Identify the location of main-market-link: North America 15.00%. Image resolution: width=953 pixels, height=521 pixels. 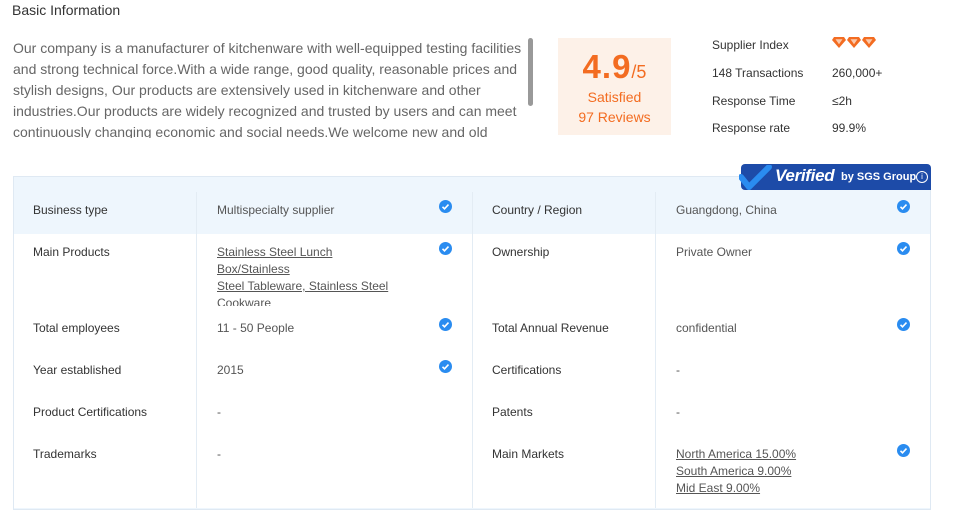
(736, 454).